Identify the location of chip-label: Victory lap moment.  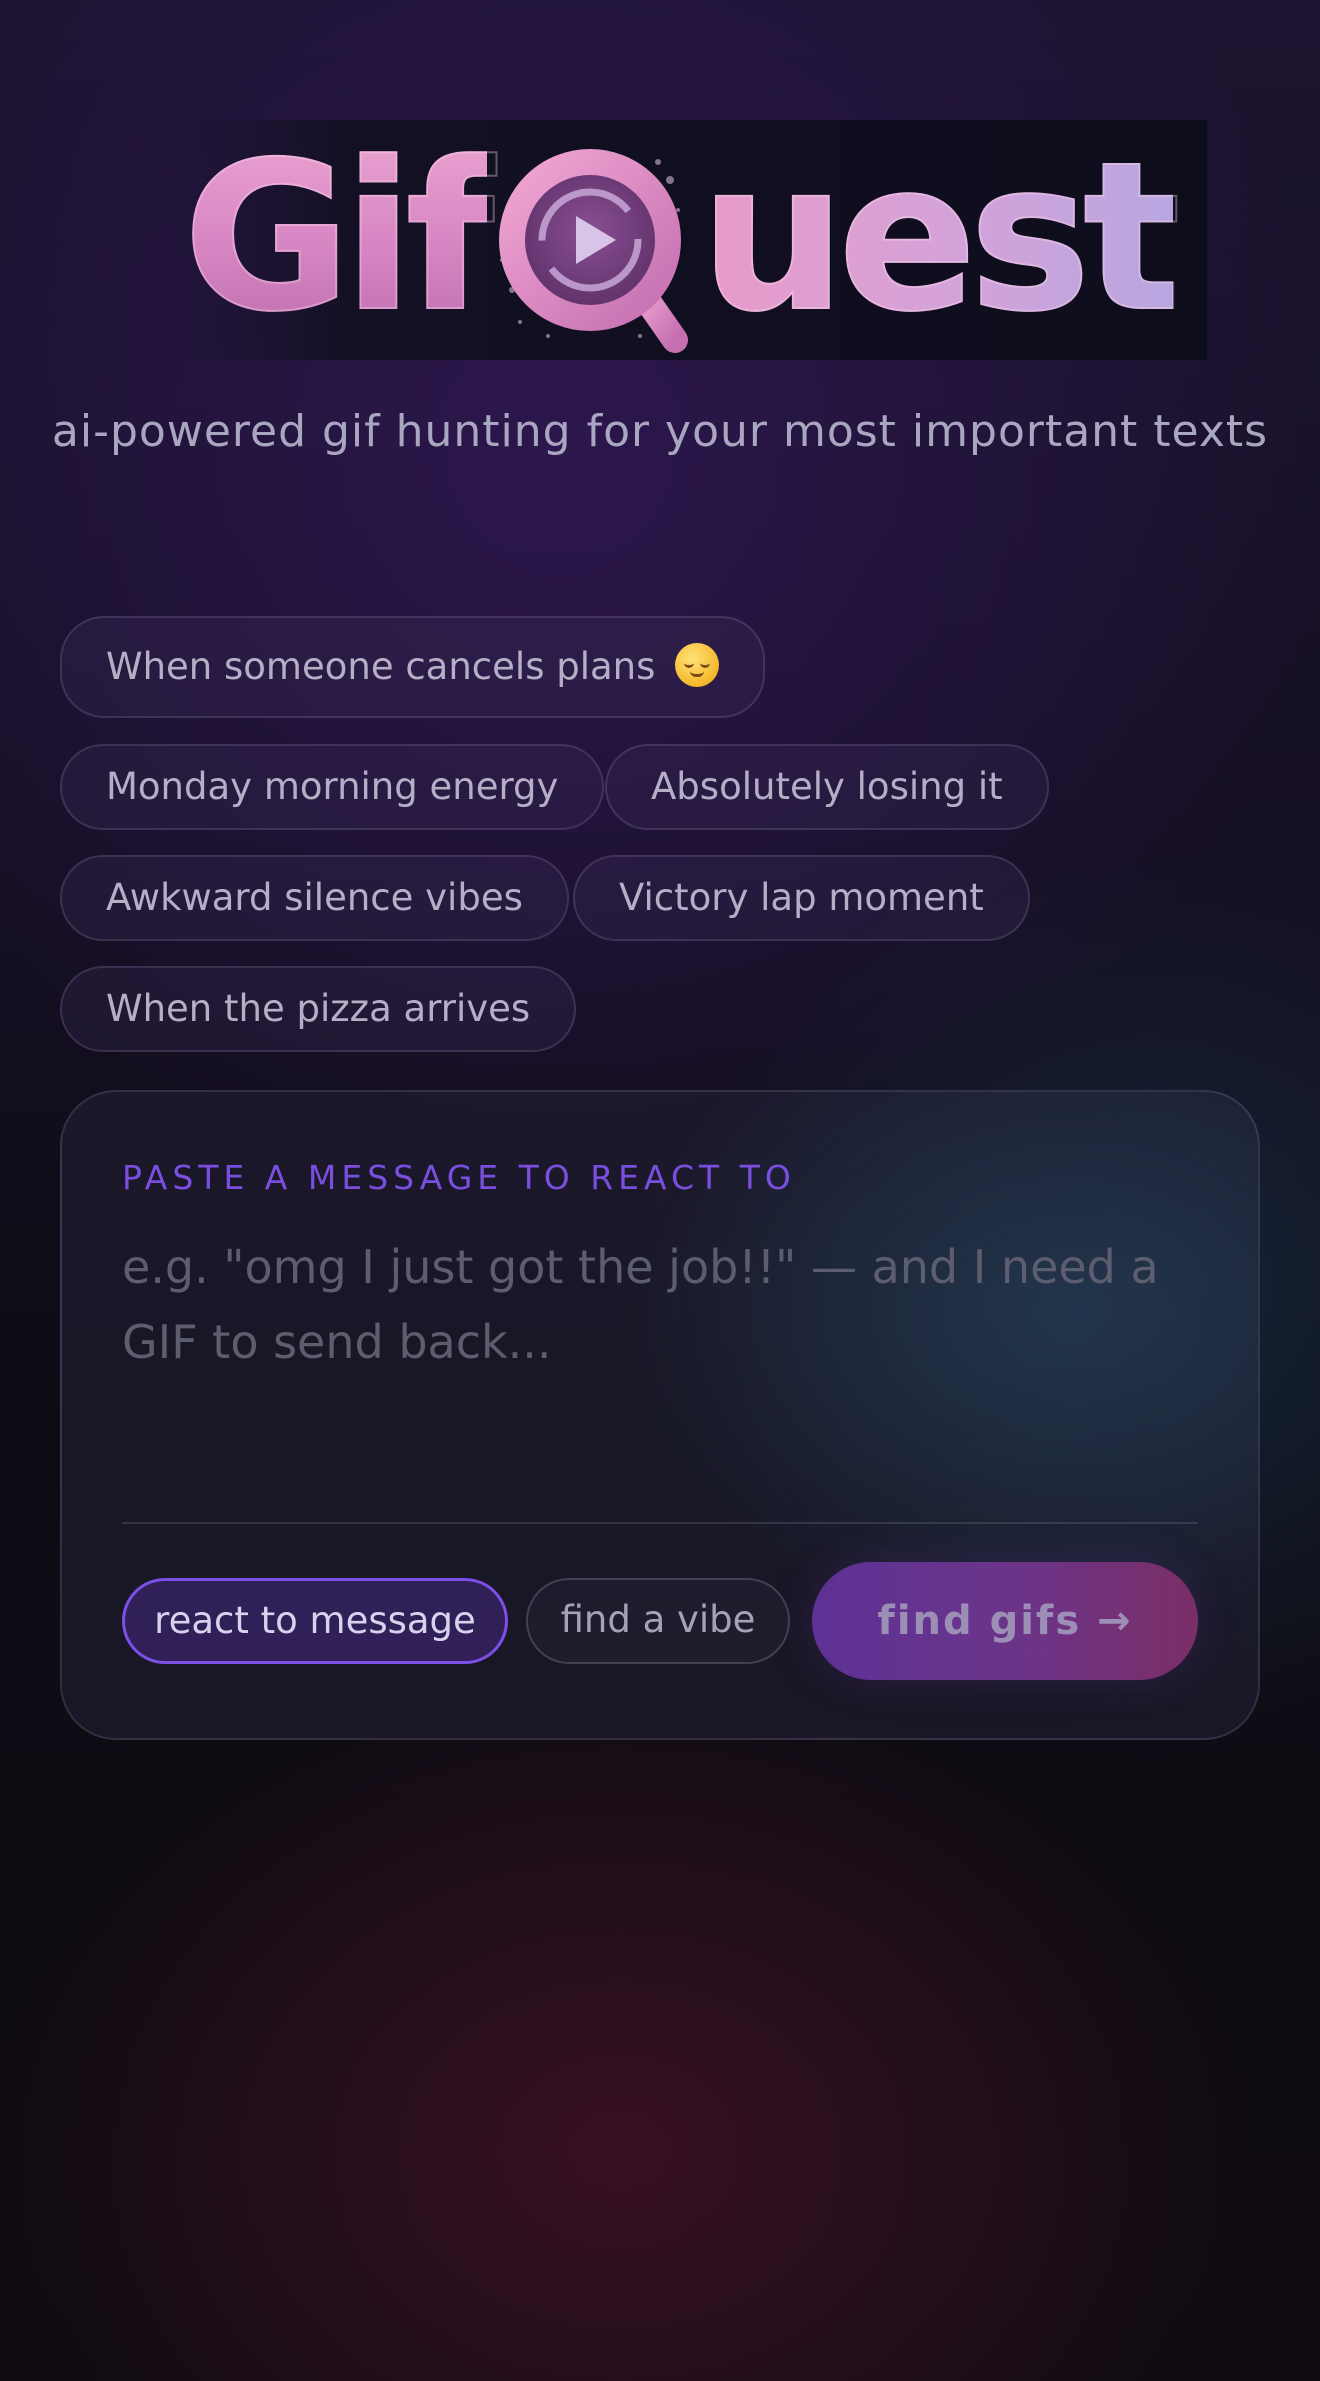
(801, 897).